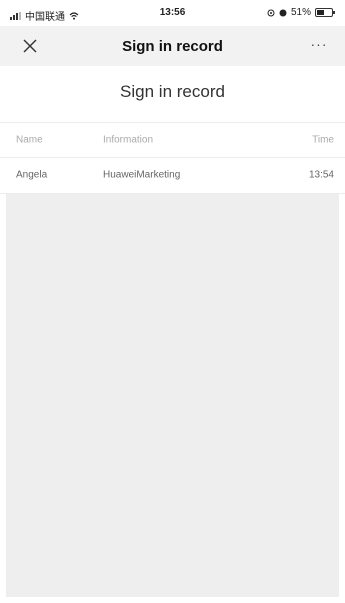  I want to click on column-header-time: Time, so click(323, 140).